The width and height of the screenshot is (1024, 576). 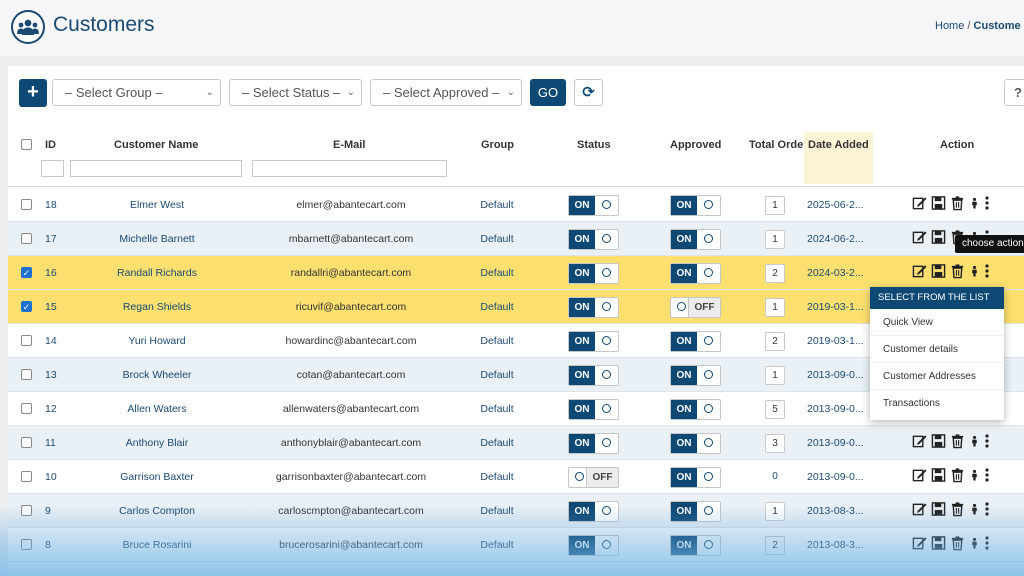 What do you see at coordinates (295, 92) in the screenshot?
I see `status-select: – Select Status – ⌄` at bounding box center [295, 92].